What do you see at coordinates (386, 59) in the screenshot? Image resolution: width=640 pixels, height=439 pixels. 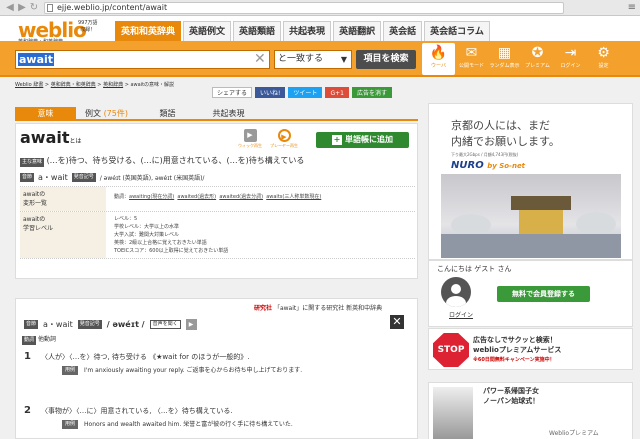 I see `search-button: 項目を検索` at bounding box center [386, 59].